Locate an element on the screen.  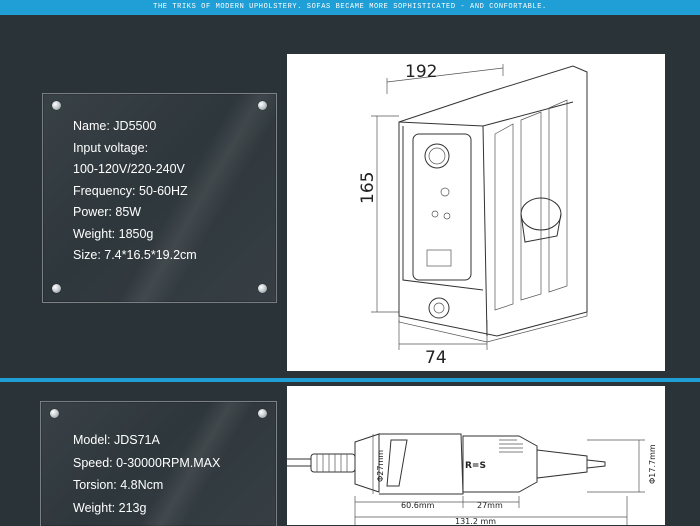
dim-total: 131.2 mm is located at coordinates (475, 521).